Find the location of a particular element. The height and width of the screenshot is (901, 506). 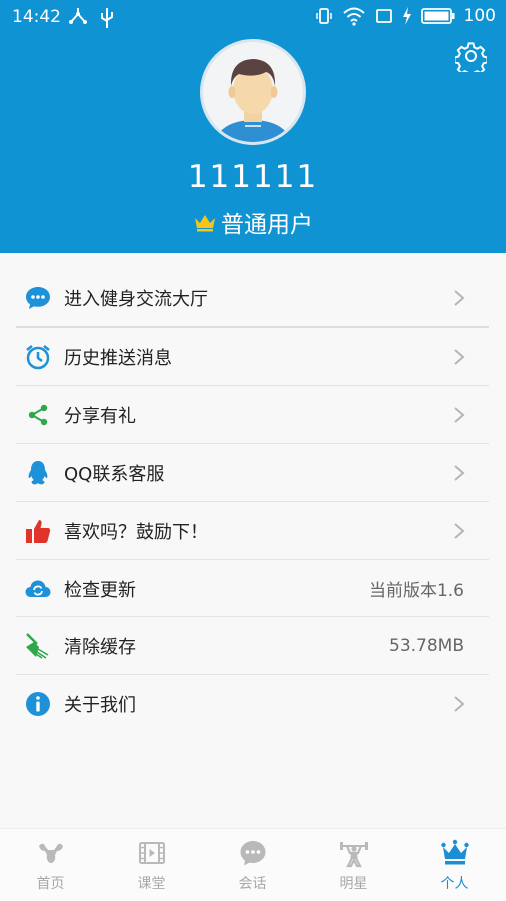

broom-icon is located at coordinates (37, 646).